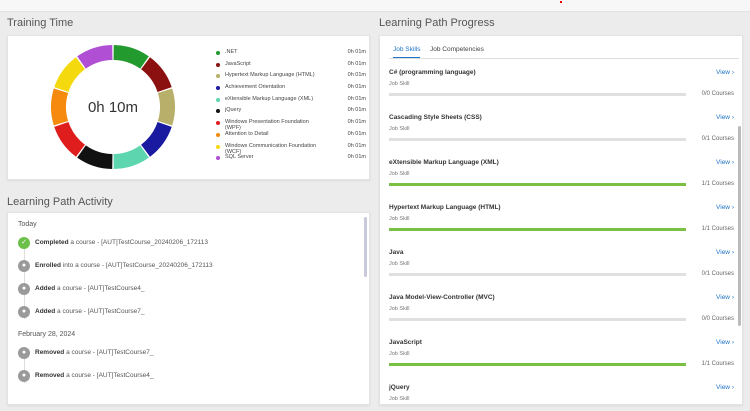  I want to click on skill-name: eXtensible Markup Language (XML), so click(444, 162).